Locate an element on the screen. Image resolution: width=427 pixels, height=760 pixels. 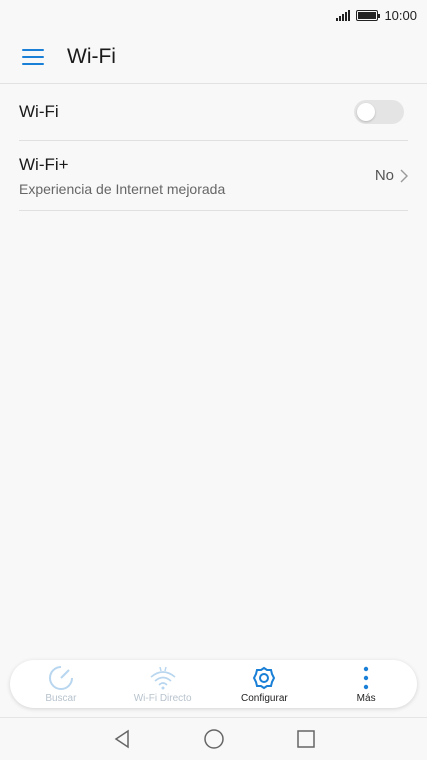
recents-square-icon is located at coordinates (305, 739).